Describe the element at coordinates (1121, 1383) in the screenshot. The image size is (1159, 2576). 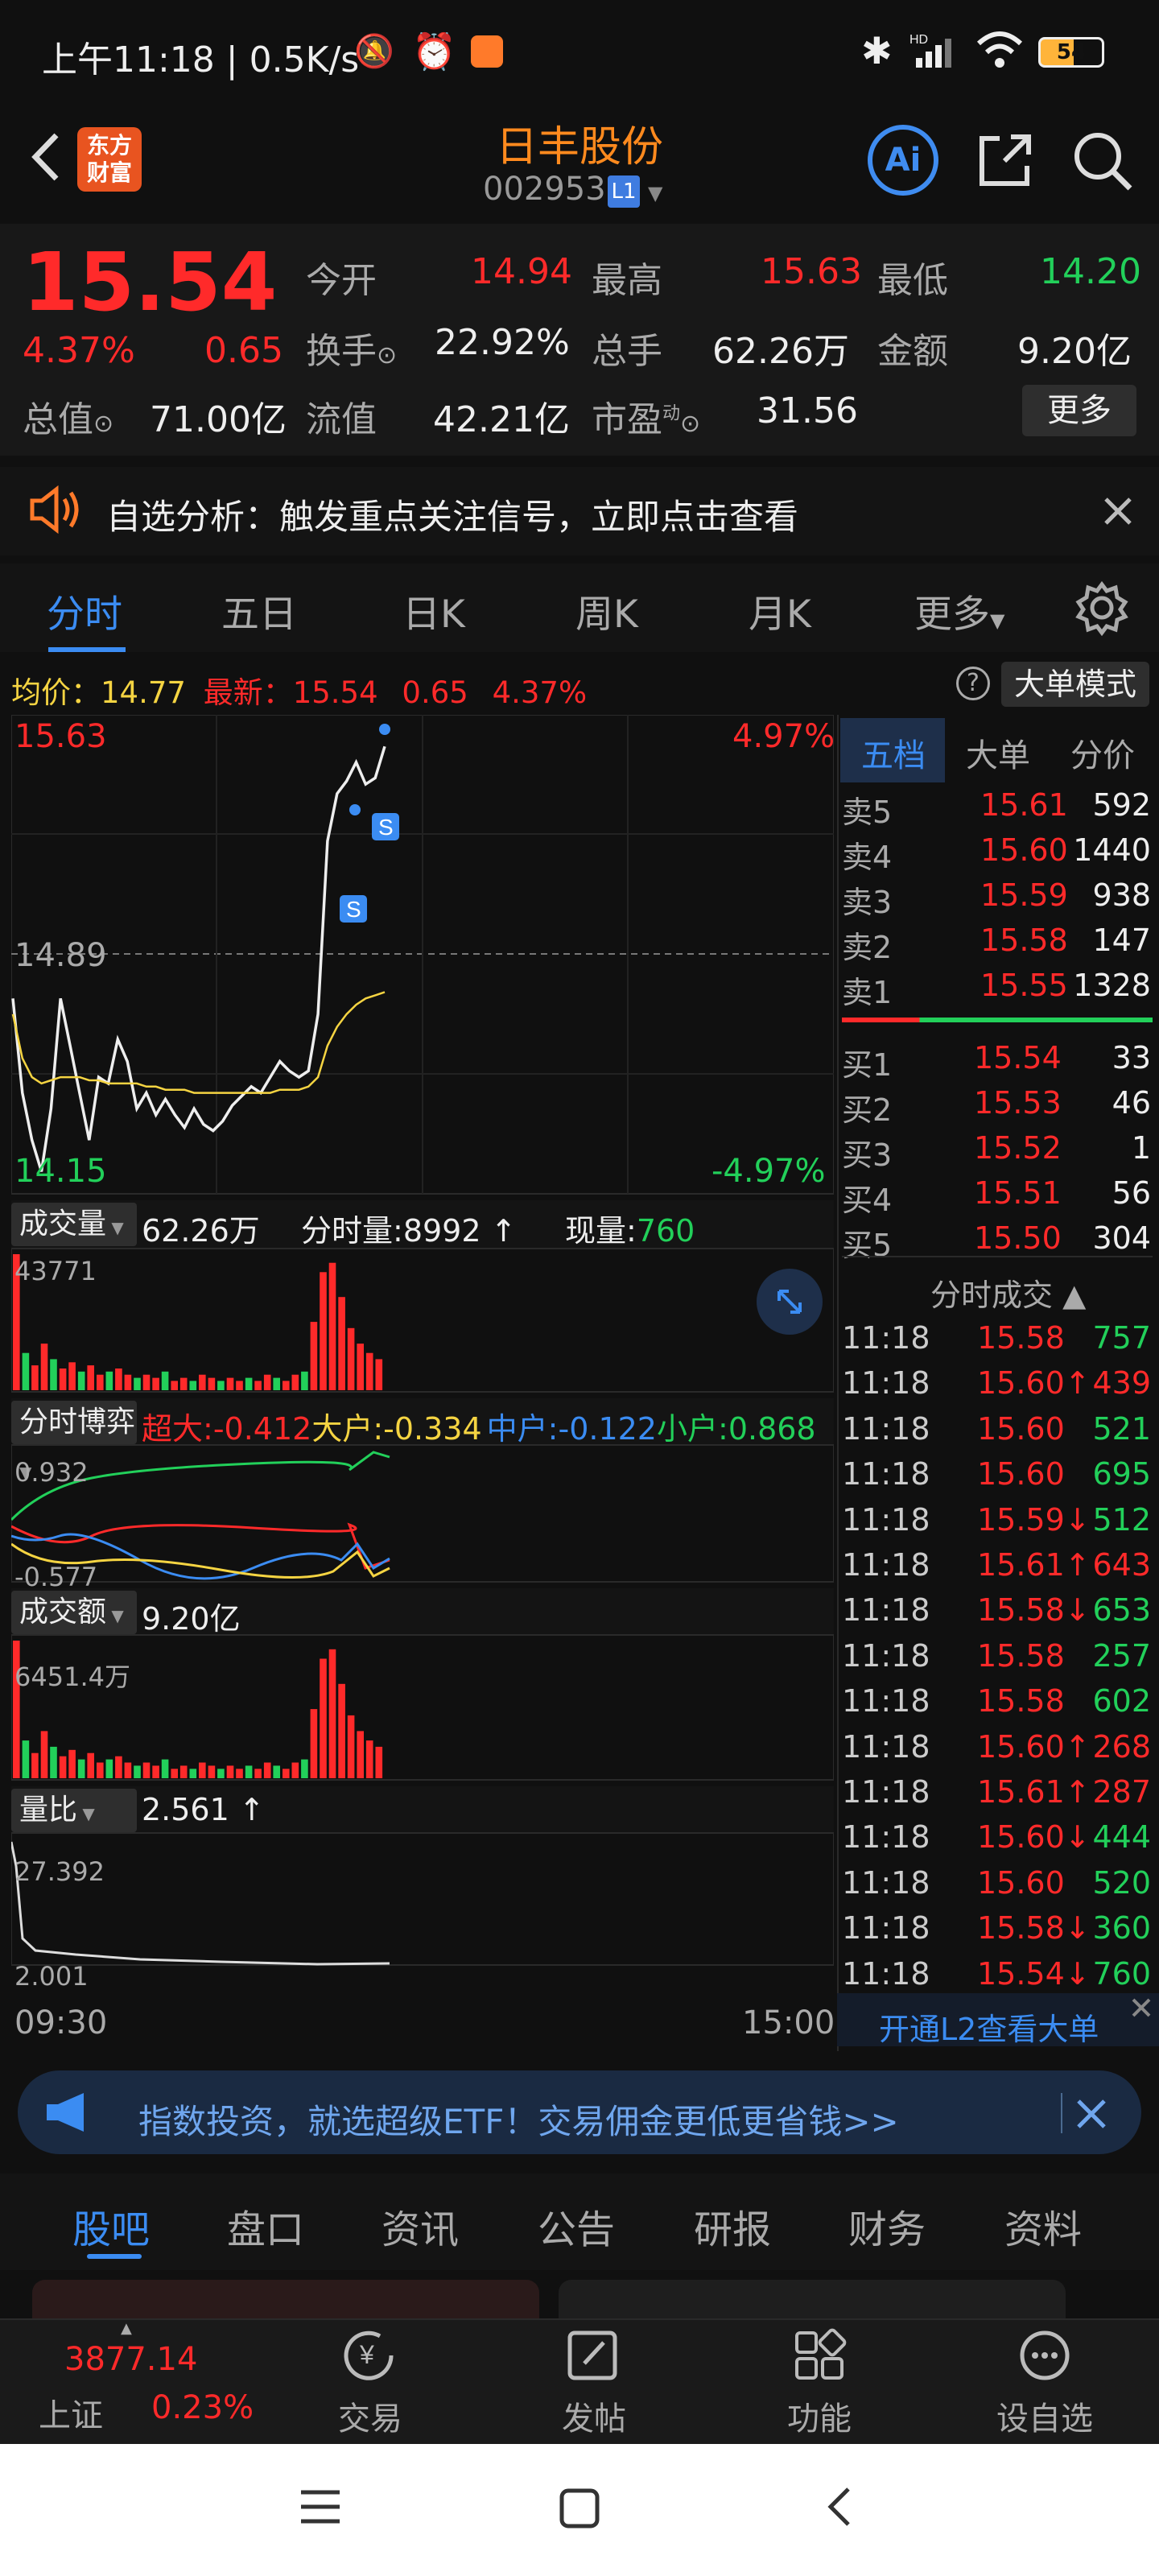
I see `trade-volume: 439` at that location.